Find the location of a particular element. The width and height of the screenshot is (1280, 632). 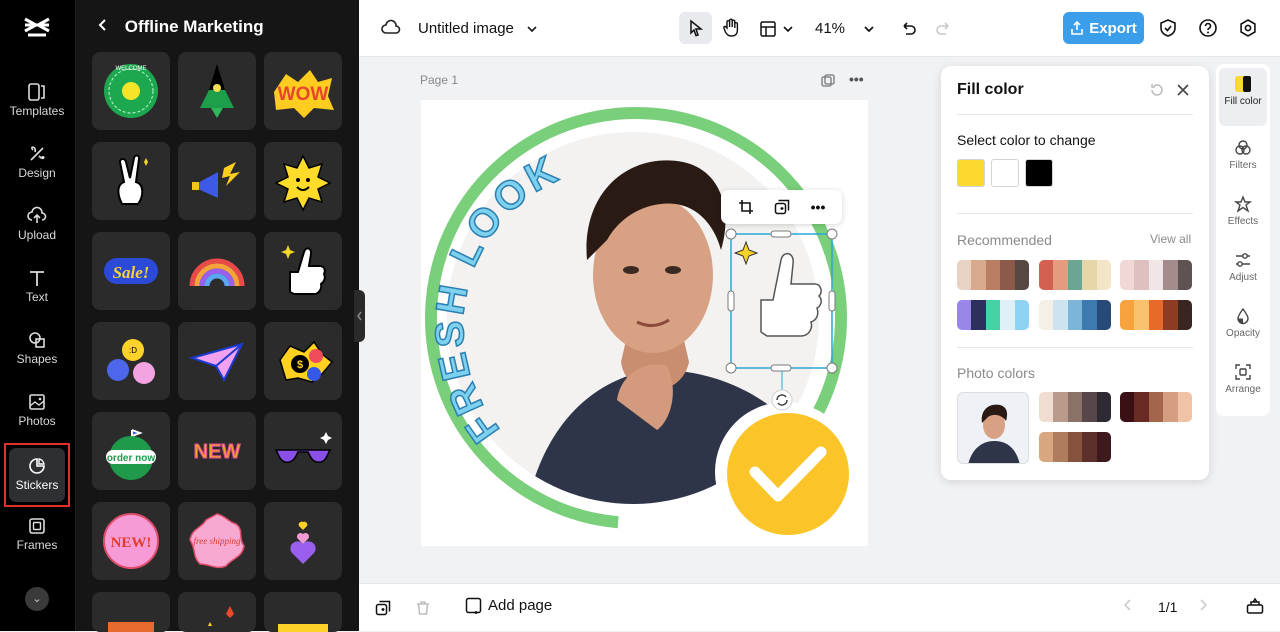

sticker-thumbs-up is located at coordinates (303, 271).